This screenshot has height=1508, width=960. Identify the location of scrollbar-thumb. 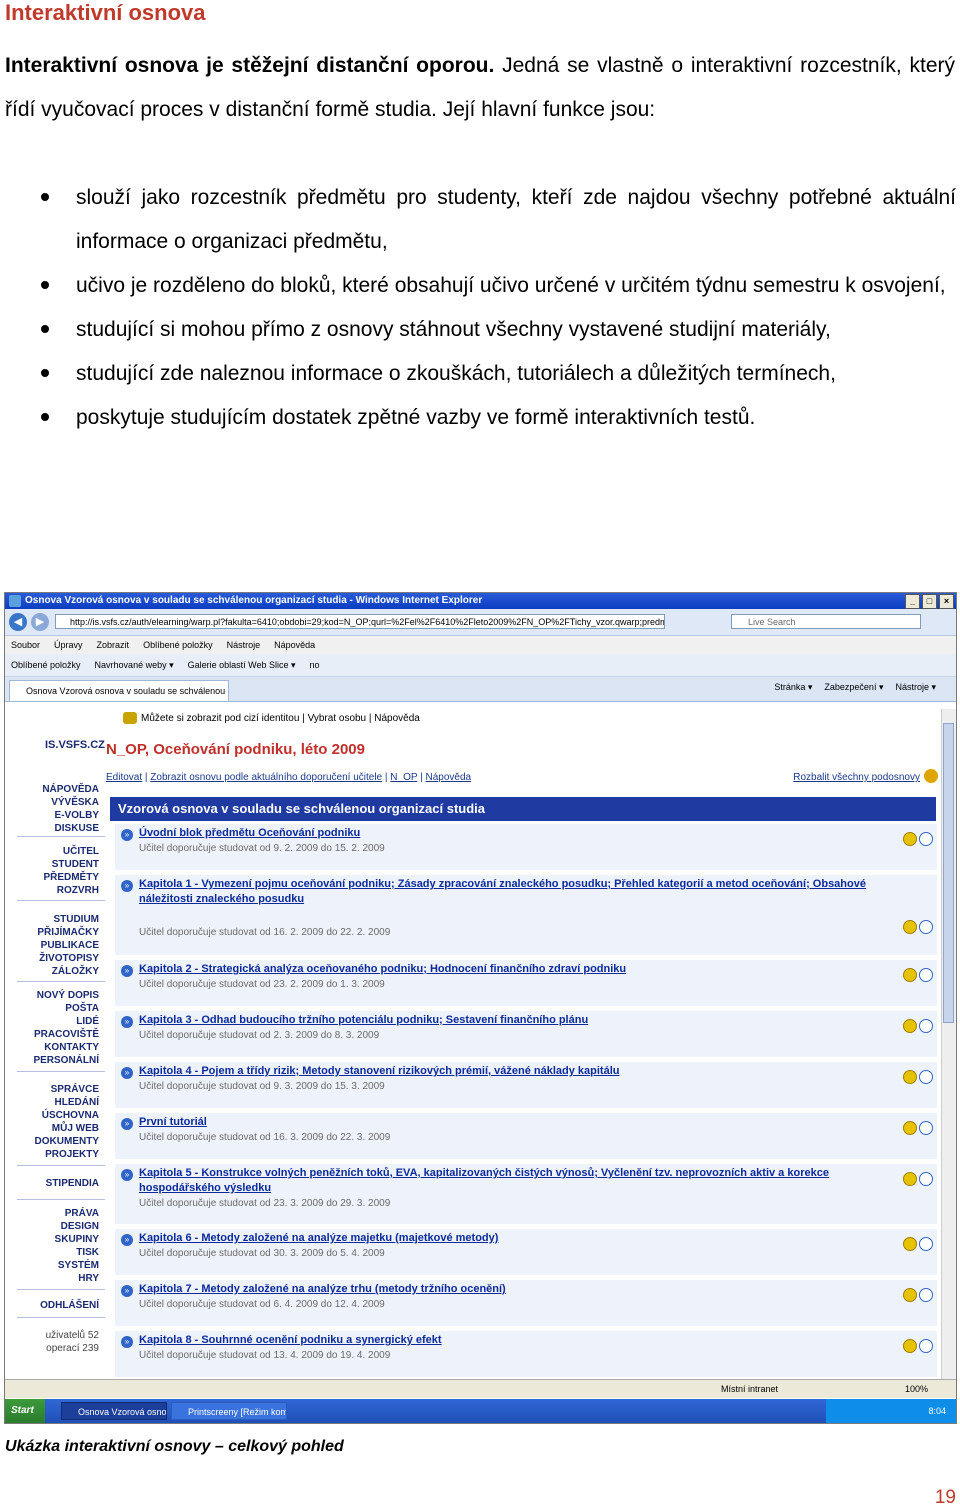
(948, 873).